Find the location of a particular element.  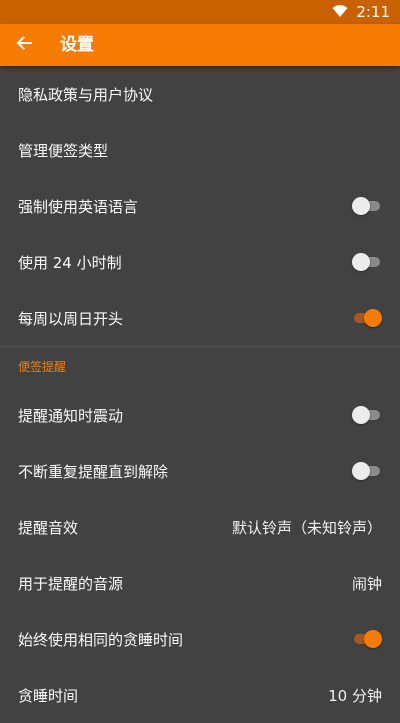

force-english-item: 强制使用英语语言 is located at coordinates (200, 206).